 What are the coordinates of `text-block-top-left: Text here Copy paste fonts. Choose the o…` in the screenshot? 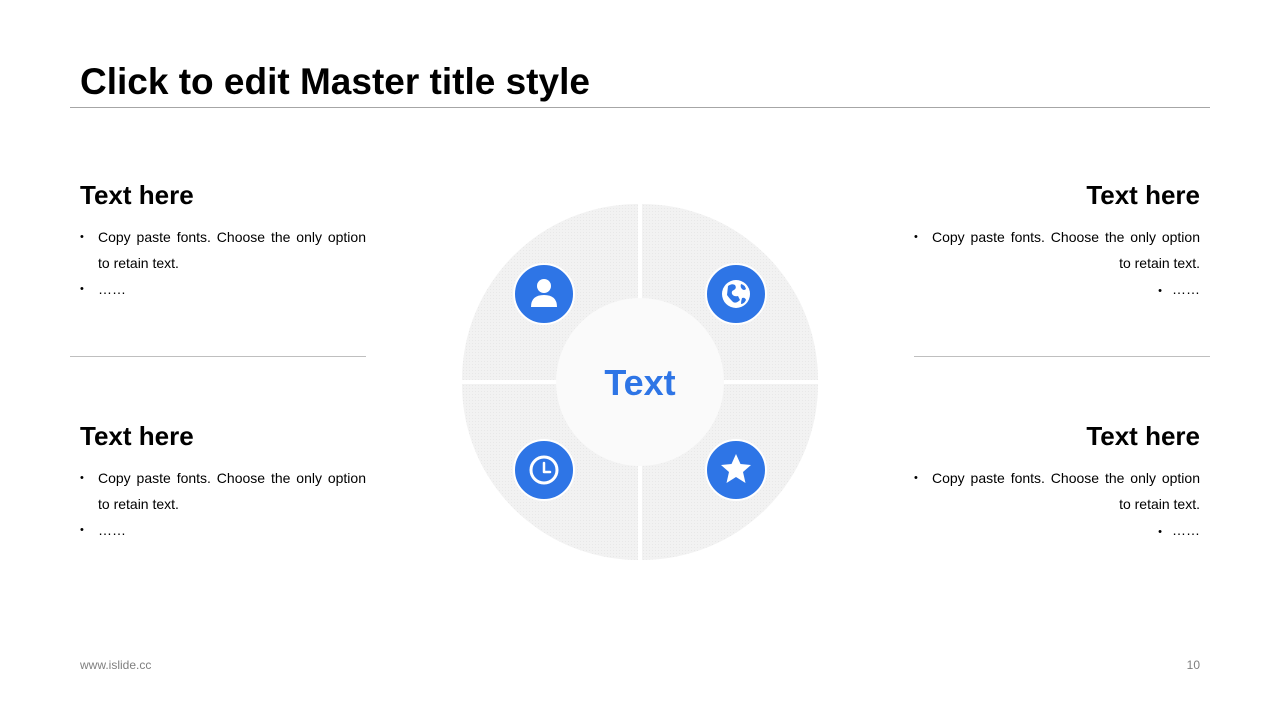 It's located at (223, 240).